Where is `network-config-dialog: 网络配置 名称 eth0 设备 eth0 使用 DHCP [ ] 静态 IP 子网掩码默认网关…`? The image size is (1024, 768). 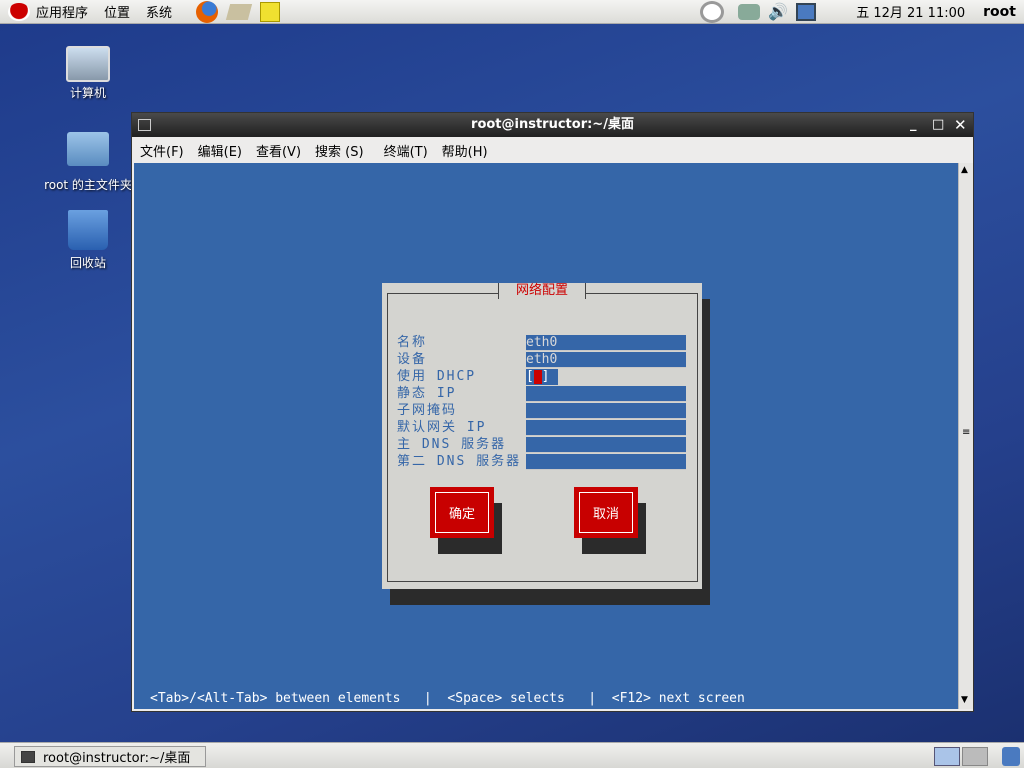
network-config-dialog: 网络配置 名称 eth0 设备 eth0 使用 DHCP [ ] 静态 IP 子网掩码默认网关… is located at coordinates (542, 436).